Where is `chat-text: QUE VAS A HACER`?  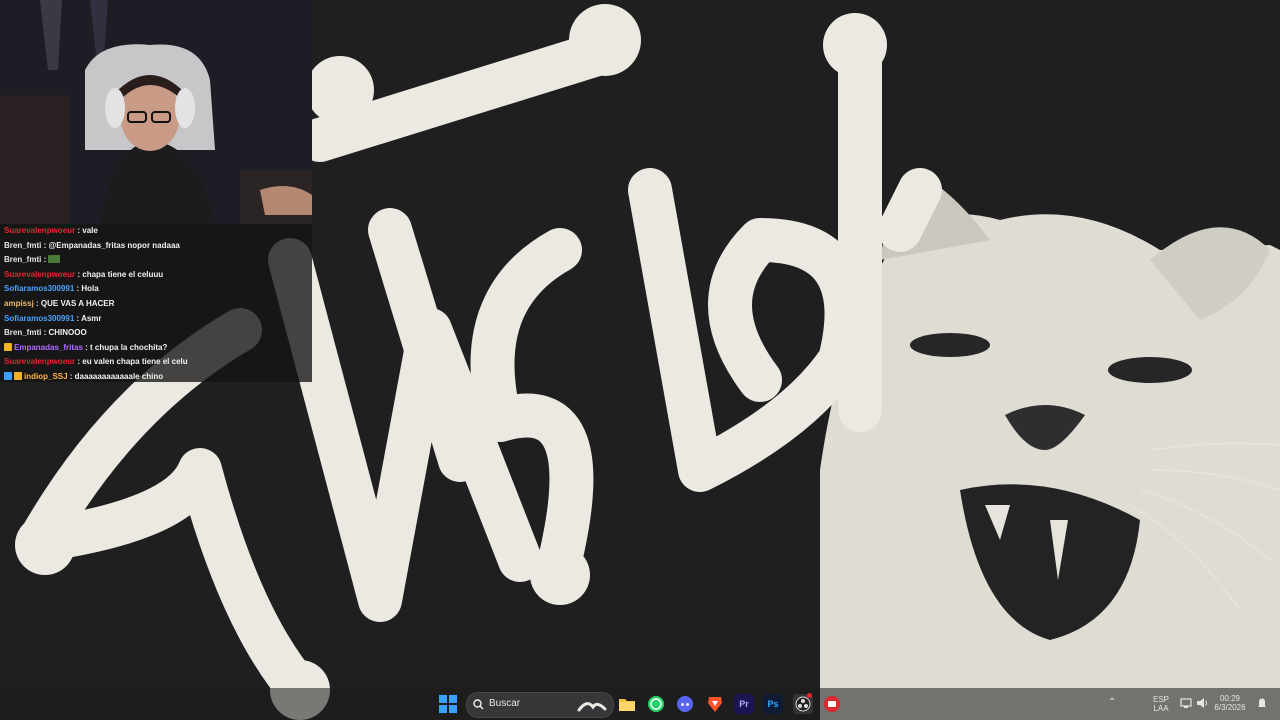 chat-text: QUE VAS A HACER is located at coordinates (77, 303).